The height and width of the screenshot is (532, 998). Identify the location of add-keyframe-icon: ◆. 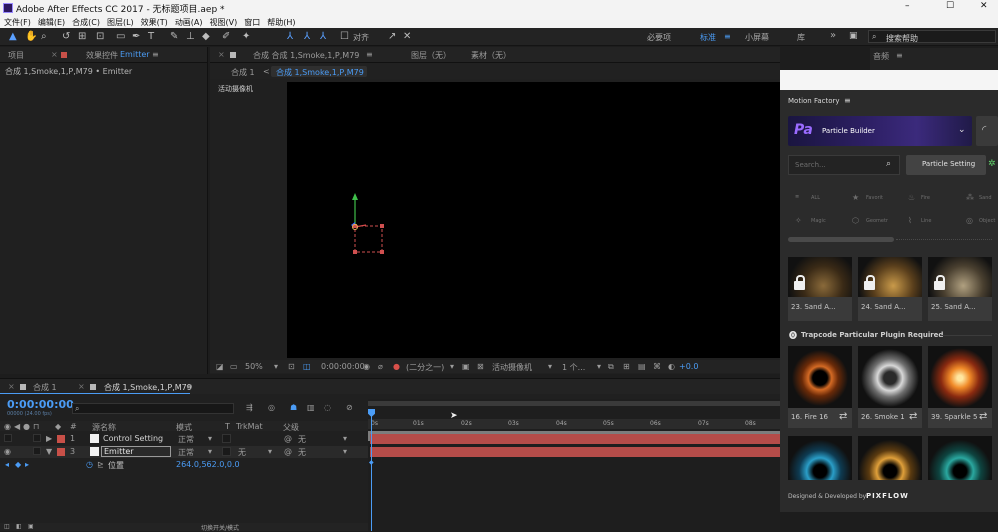
(18, 464).